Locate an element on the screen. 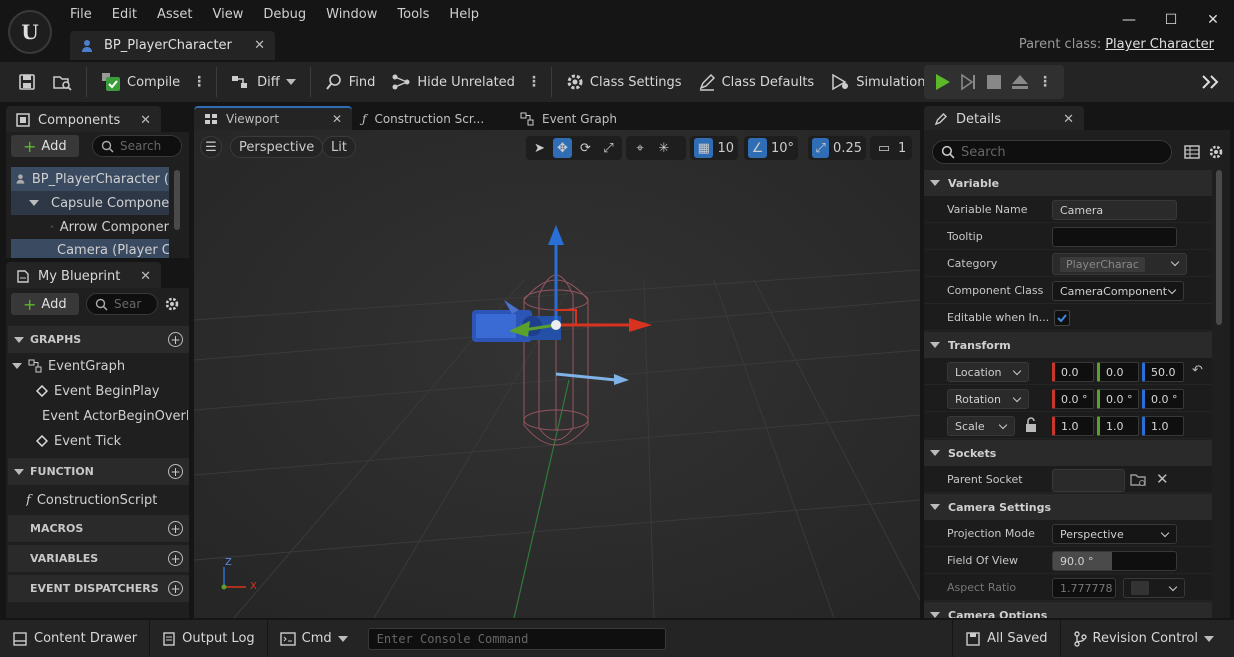 Image resolution: width=1234 pixels, height=657 pixels. rotation-x-field: 0.0 ° is located at coordinates (1073, 399).